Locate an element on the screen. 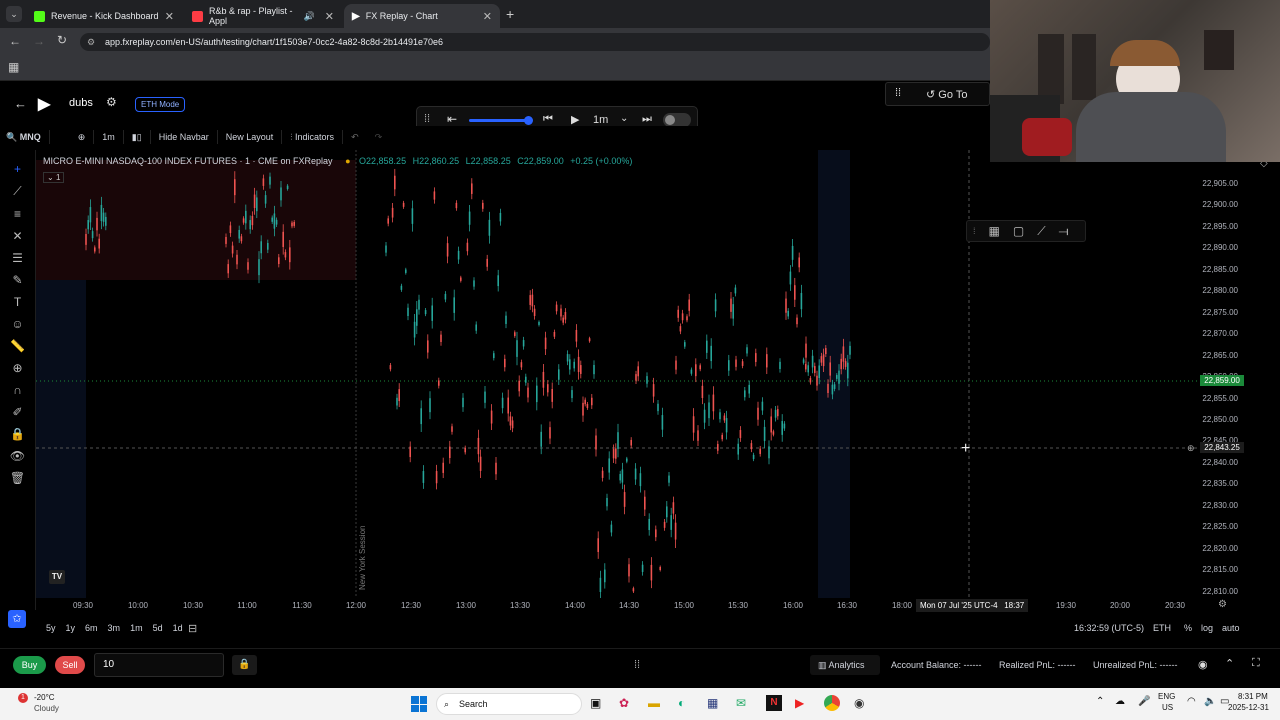 The image size is (1280, 720). volume-icon: 🔈 is located at coordinates (1210, 701).